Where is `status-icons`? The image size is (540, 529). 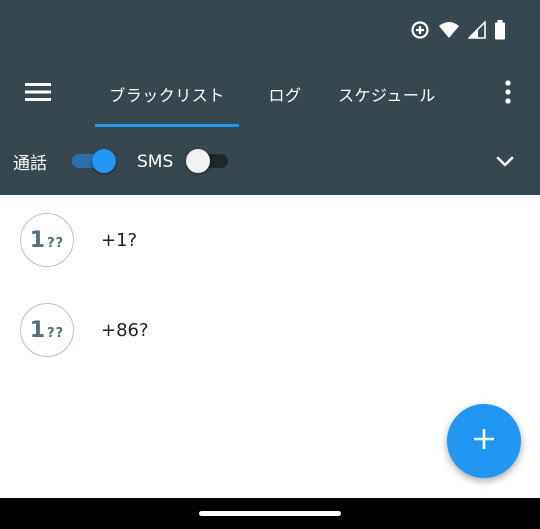 status-icons is located at coordinates (458, 30).